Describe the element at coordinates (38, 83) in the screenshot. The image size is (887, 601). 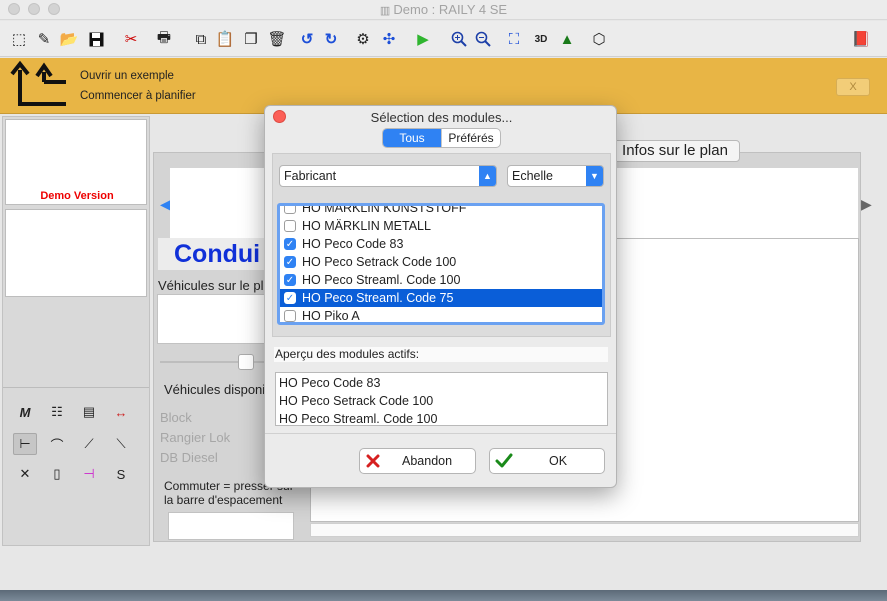
I see `return-arrow-icon` at that location.